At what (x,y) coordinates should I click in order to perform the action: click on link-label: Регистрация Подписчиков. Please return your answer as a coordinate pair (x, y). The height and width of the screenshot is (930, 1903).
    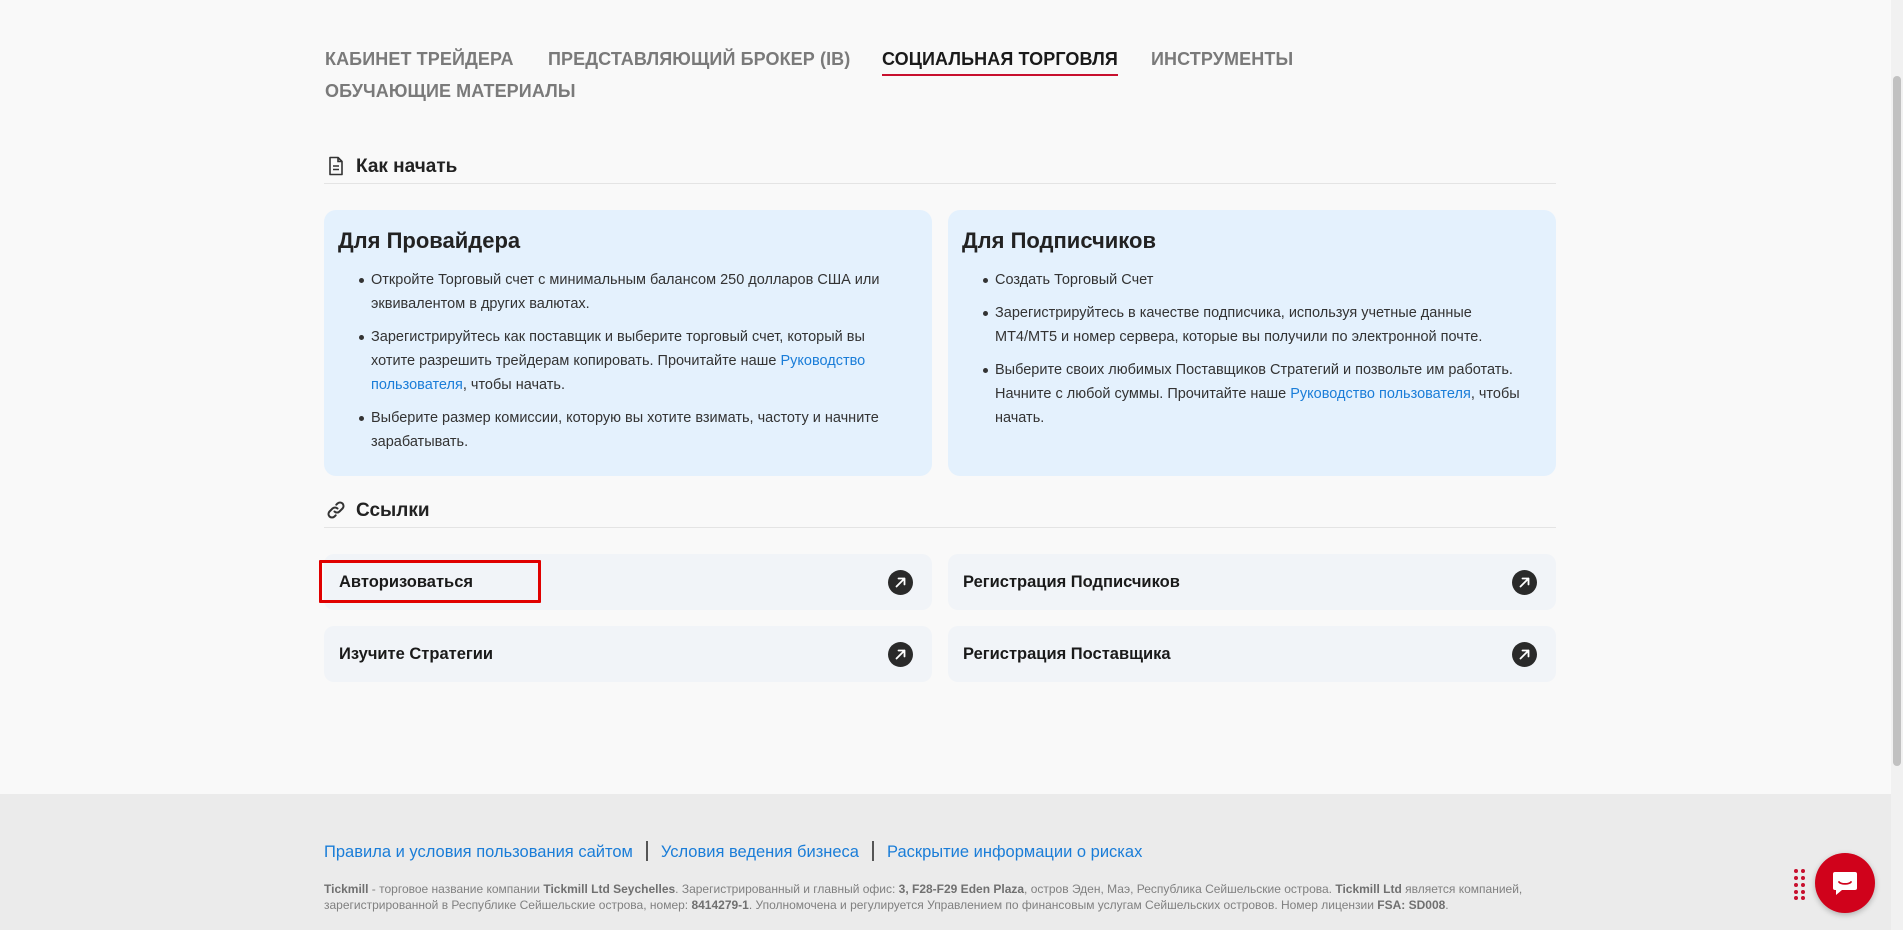
    Looking at the image, I should click on (1071, 582).